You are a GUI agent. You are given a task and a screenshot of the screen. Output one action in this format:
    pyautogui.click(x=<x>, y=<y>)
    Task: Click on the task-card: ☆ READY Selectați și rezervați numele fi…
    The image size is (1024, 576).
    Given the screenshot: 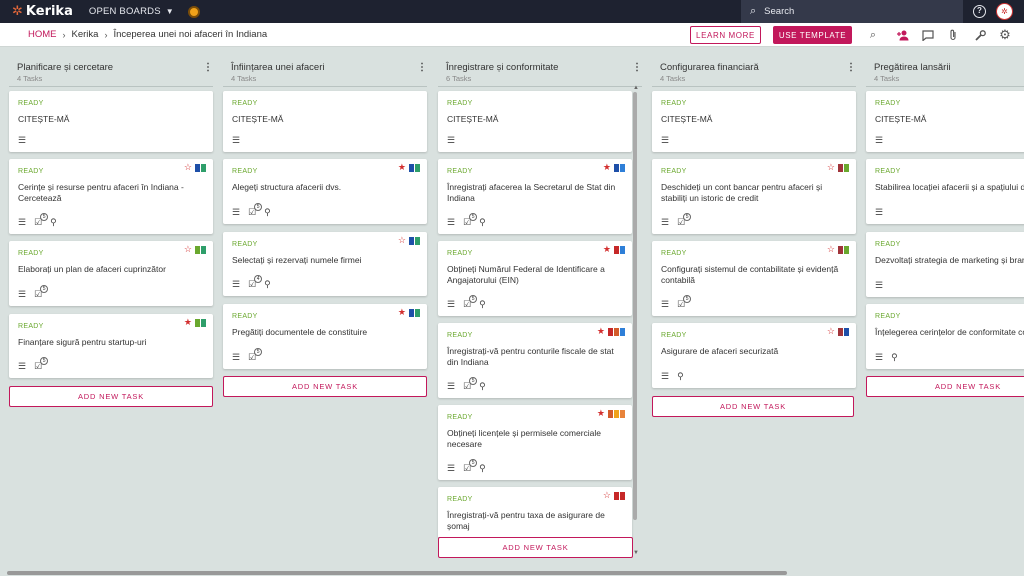 What is the action you would take?
    pyautogui.click(x=325, y=264)
    